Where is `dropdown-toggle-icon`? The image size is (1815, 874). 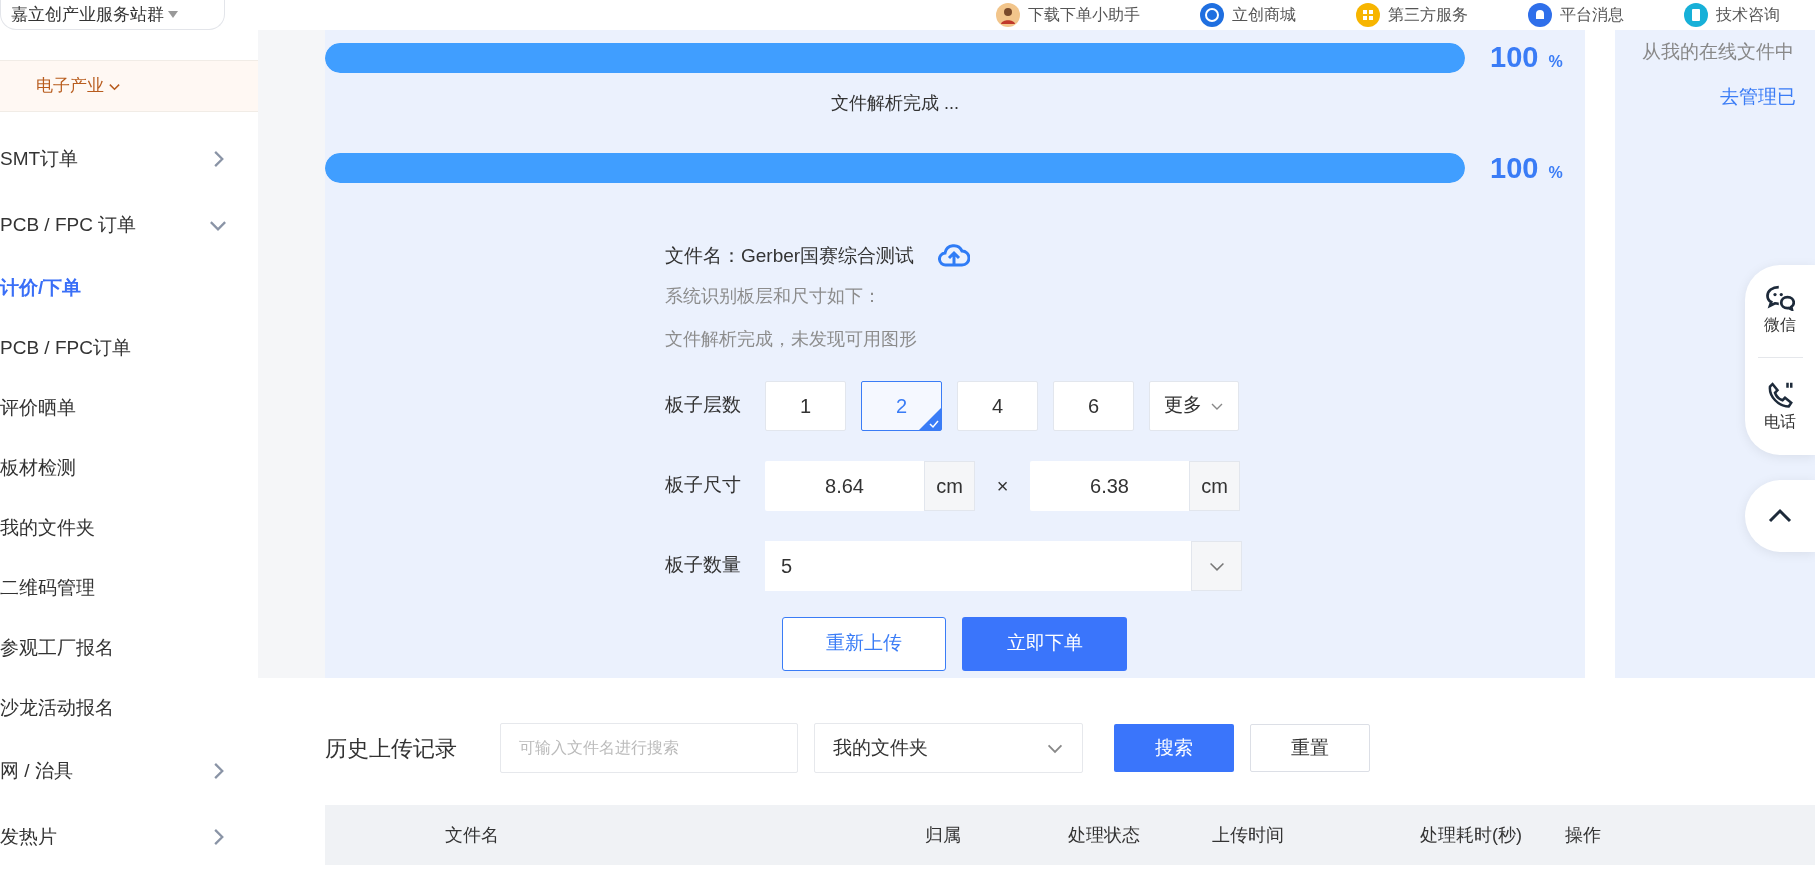 dropdown-toggle-icon is located at coordinates (1216, 565).